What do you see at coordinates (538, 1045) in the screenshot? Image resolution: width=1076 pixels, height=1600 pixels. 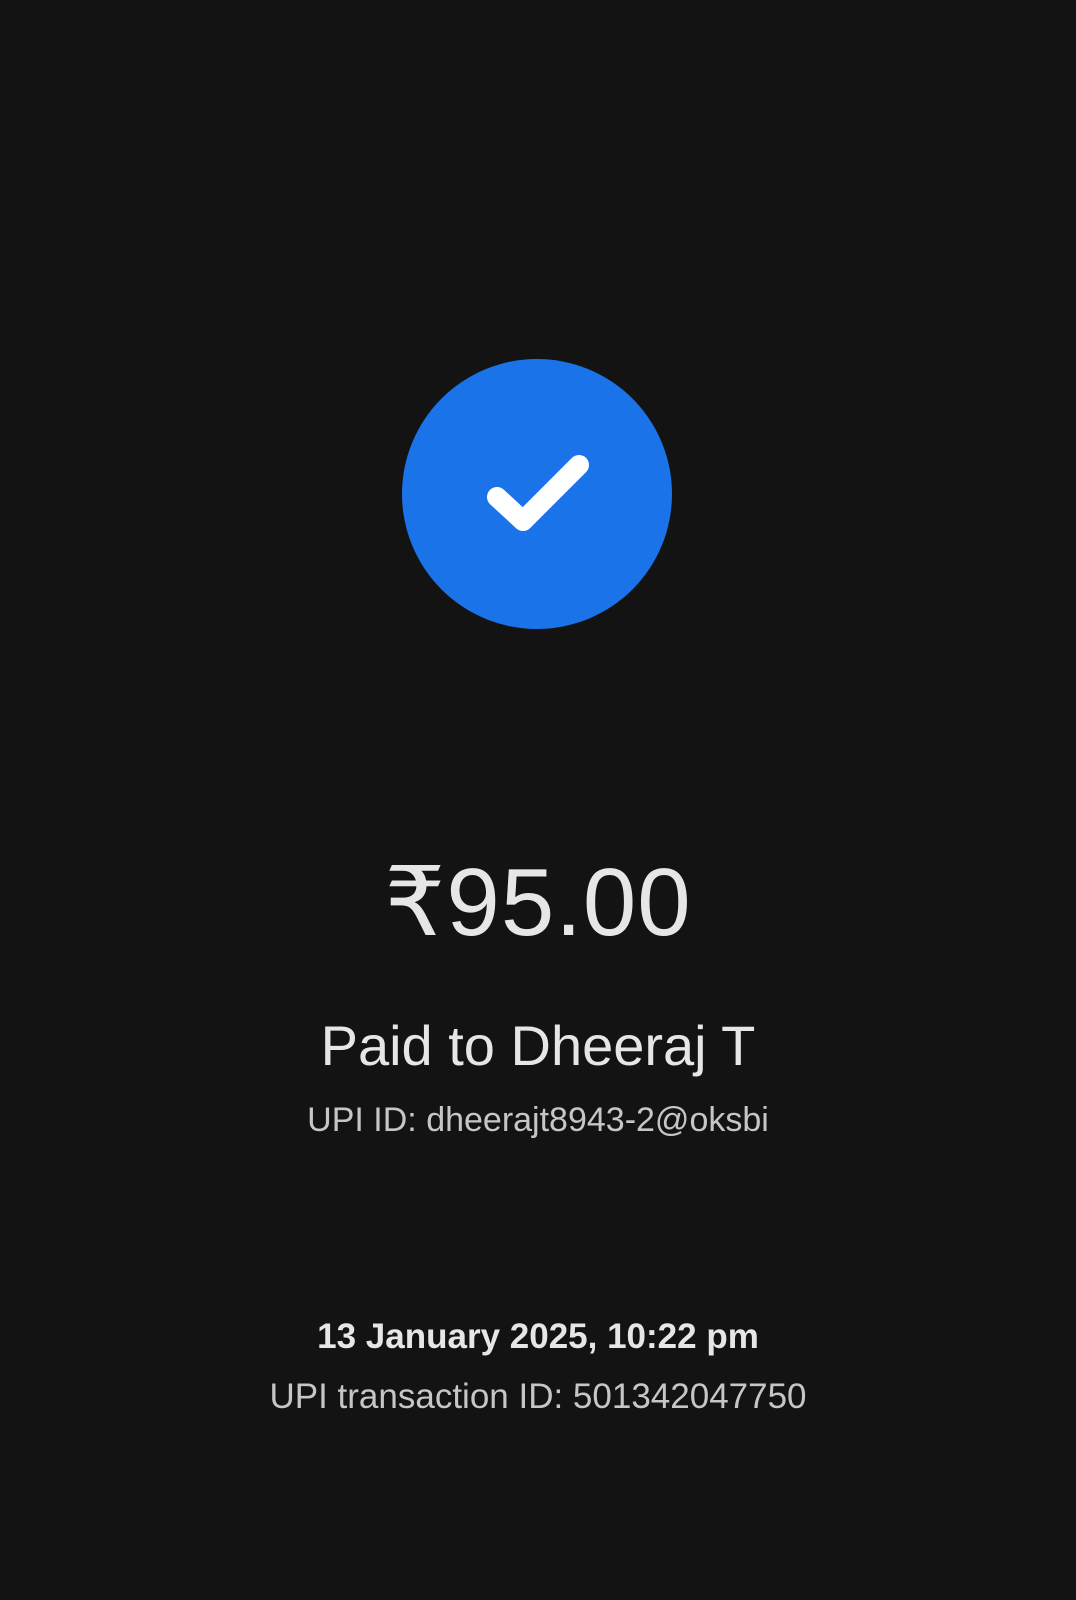 I see `payee-name: Paid to Dheeraj T` at bounding box center [538, 1045].